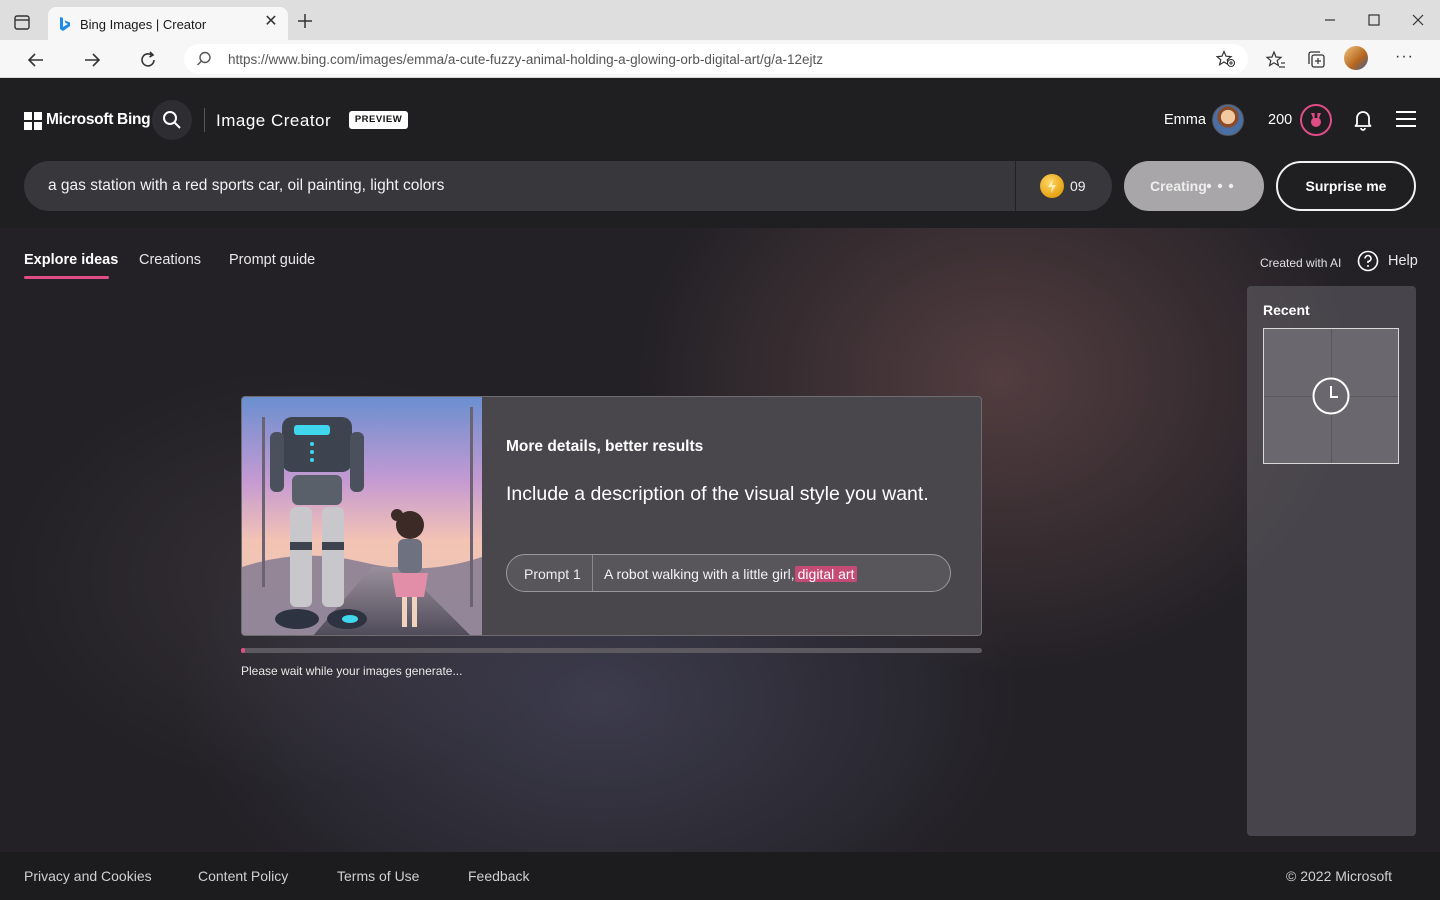  Describe the element at coordinates (605, 446) in the screenshot. I see `tip-heading: More details, better results` at that location.